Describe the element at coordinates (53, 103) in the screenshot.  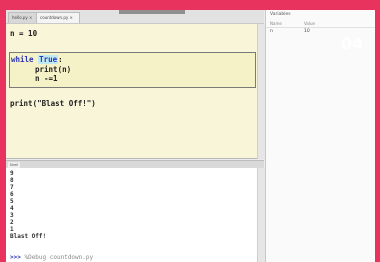
I see `code-line-blast: print("Blast Off!")` at that location.